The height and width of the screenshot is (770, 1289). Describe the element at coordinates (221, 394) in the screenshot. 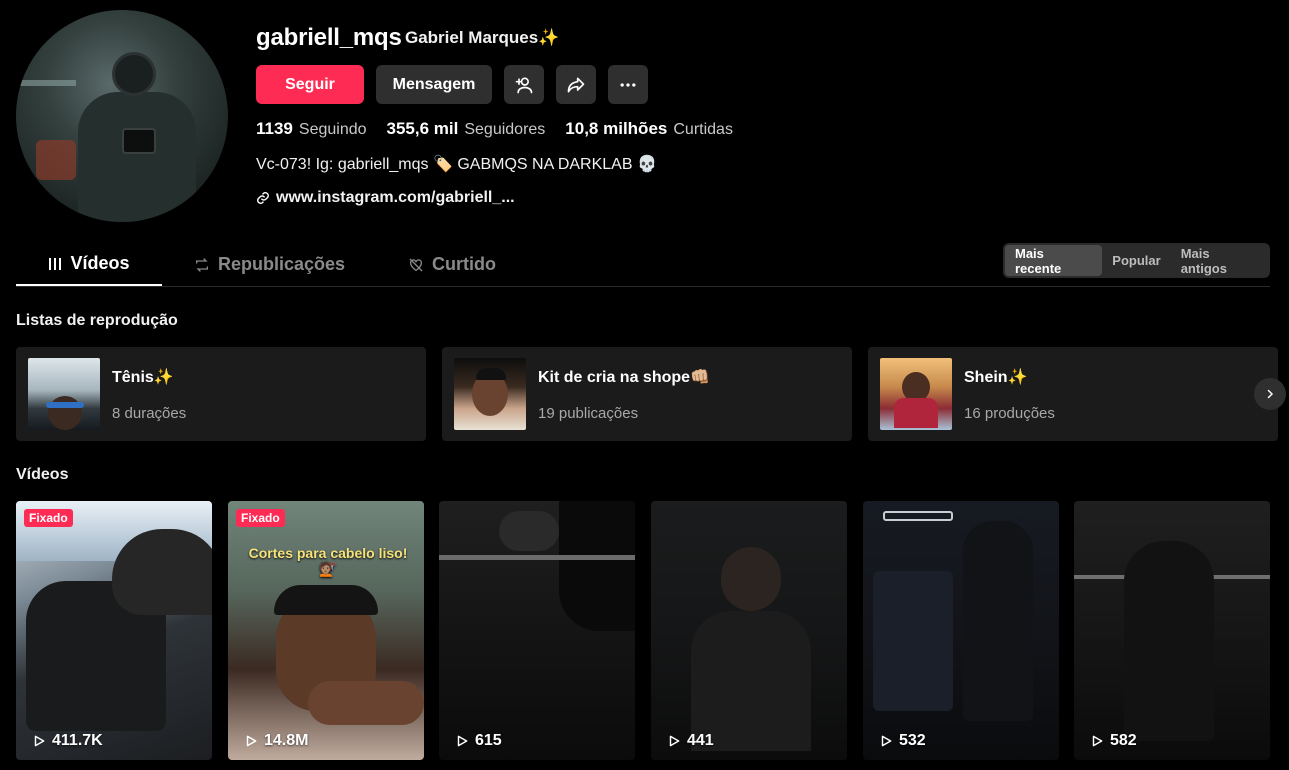

I see `playlist-card: Tênis✨ 8 durações` at that location.